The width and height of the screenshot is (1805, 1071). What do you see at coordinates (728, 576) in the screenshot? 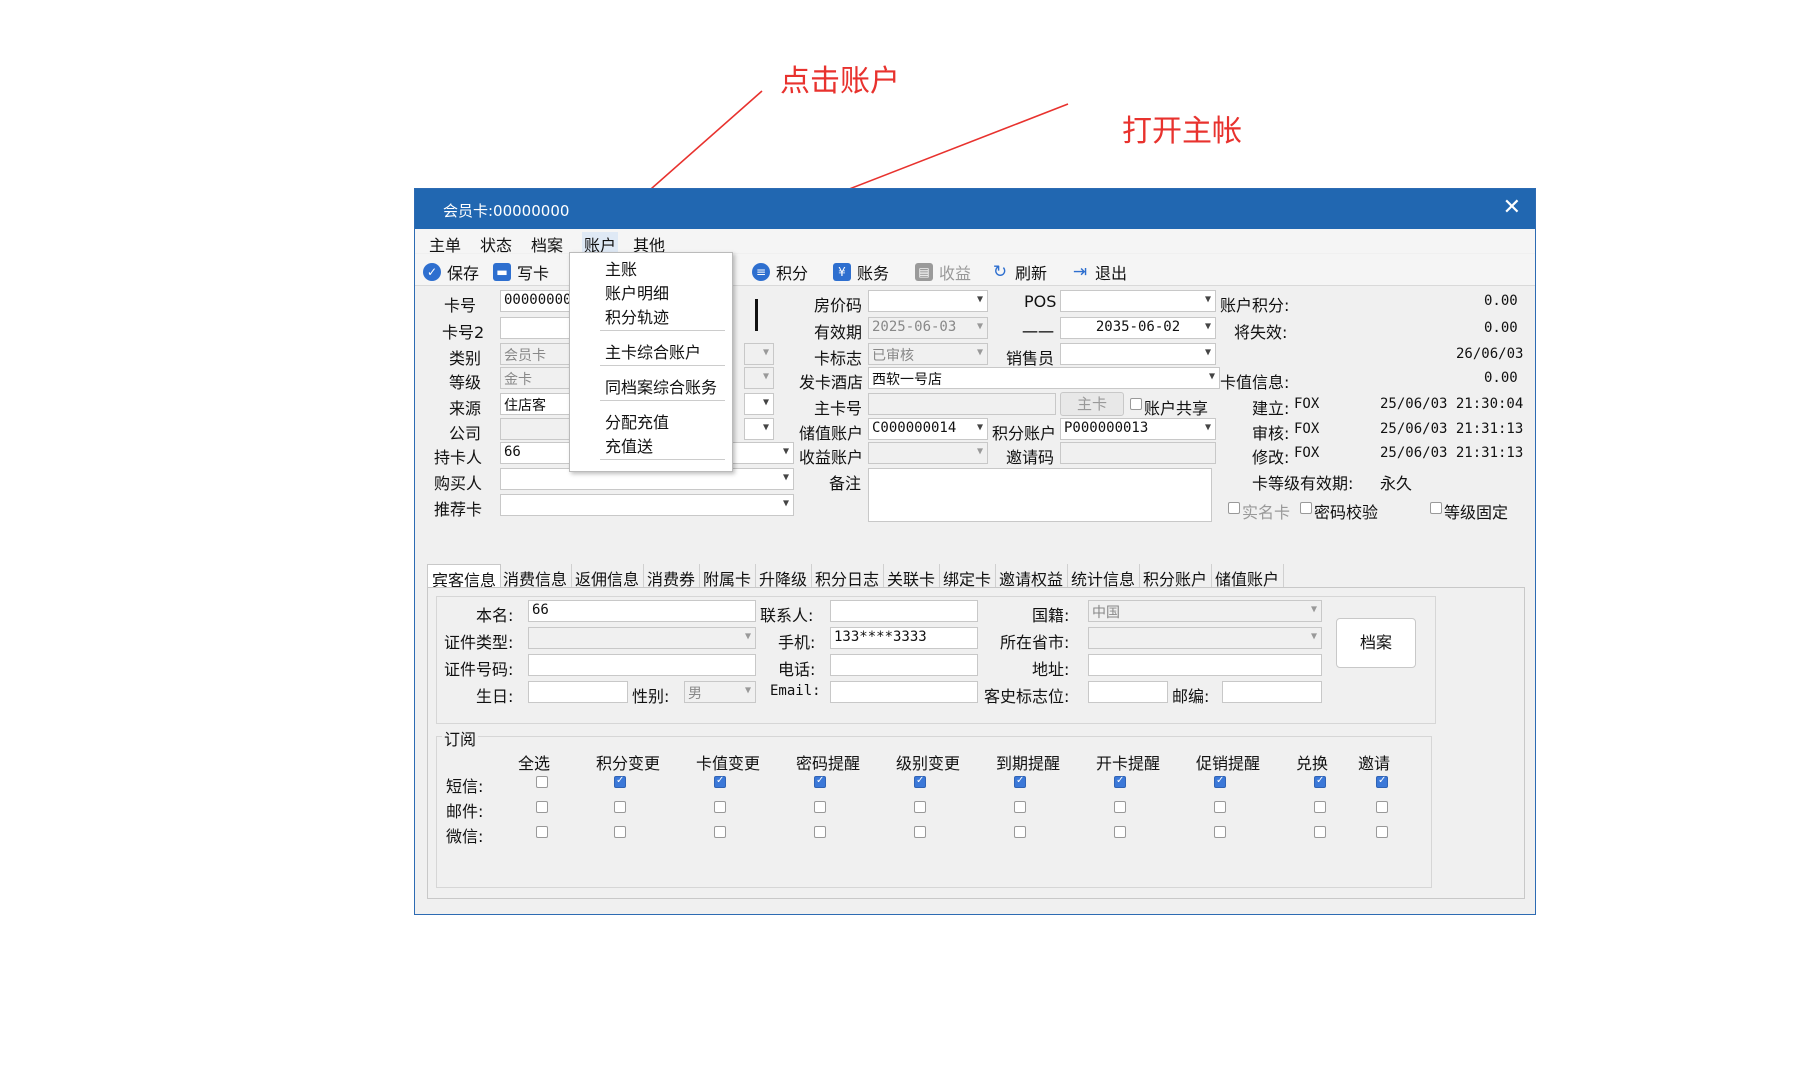
I see `tab-sub-card: 附属卡` at bounding box center [728, 576].